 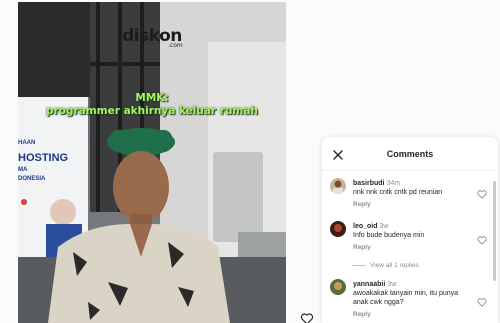 I want to click on replies-divider-line, so click(x=359, y=265).